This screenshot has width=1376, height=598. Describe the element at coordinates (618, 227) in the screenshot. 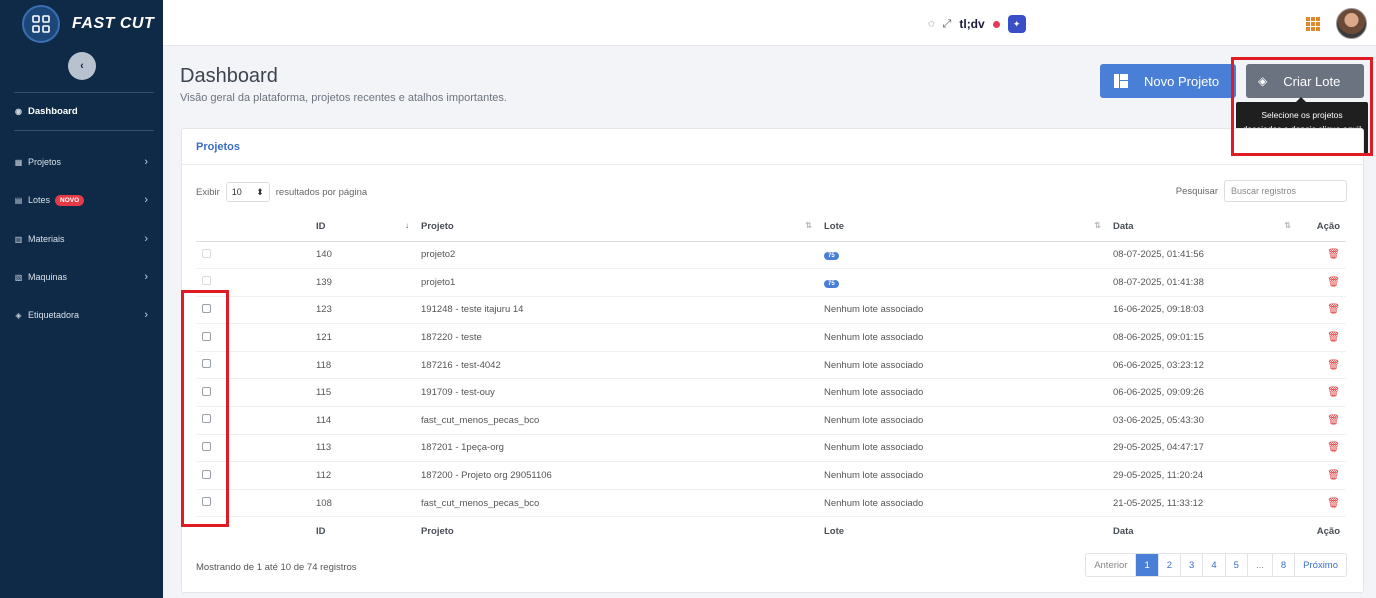

I see `column-header-projeto: Projeto ⇅` at that location.